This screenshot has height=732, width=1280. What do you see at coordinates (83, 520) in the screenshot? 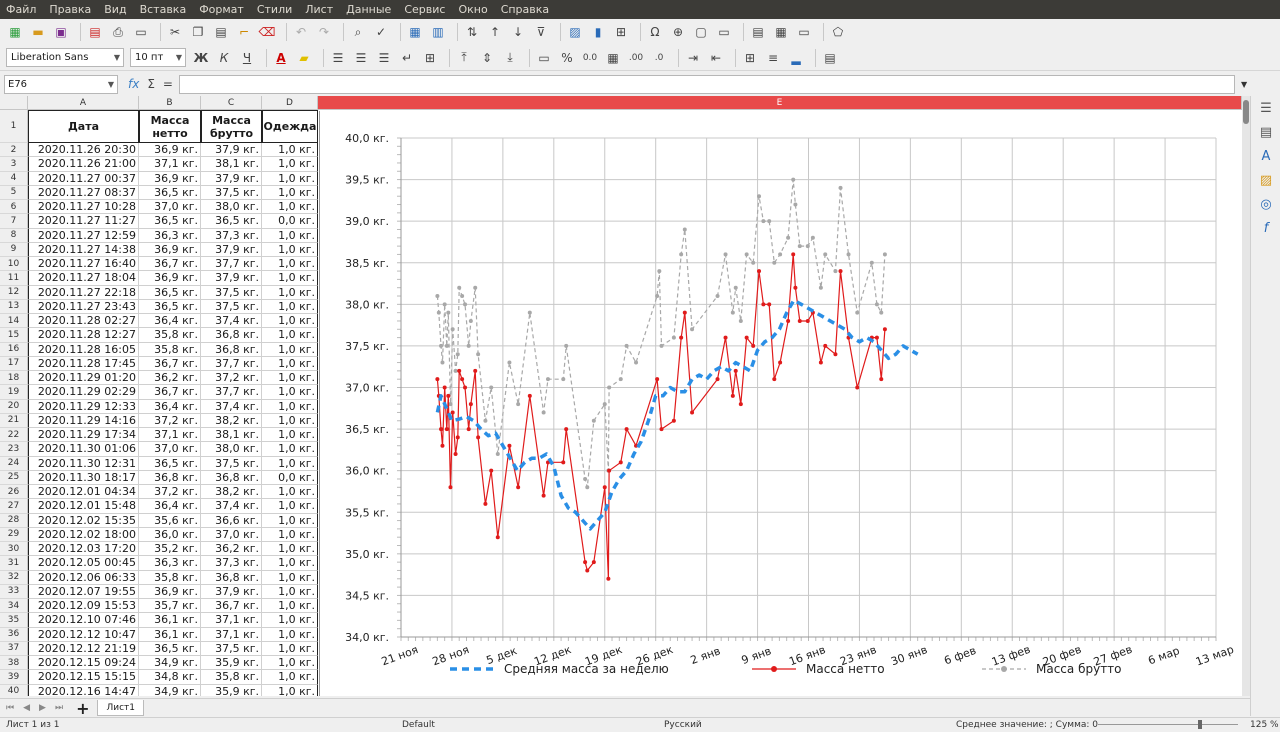
I see `table-cell: 2020.12.02 15:35` at bounding box center [83, 520].